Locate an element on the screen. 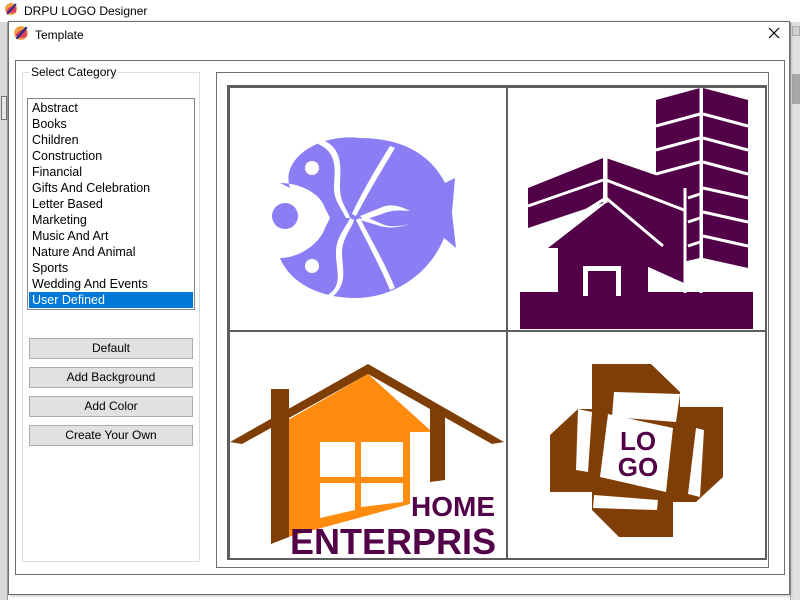 This screenshot has height=600, width=800. enterprise-text: ENTERPRIS is located at coordinates (393, 540).